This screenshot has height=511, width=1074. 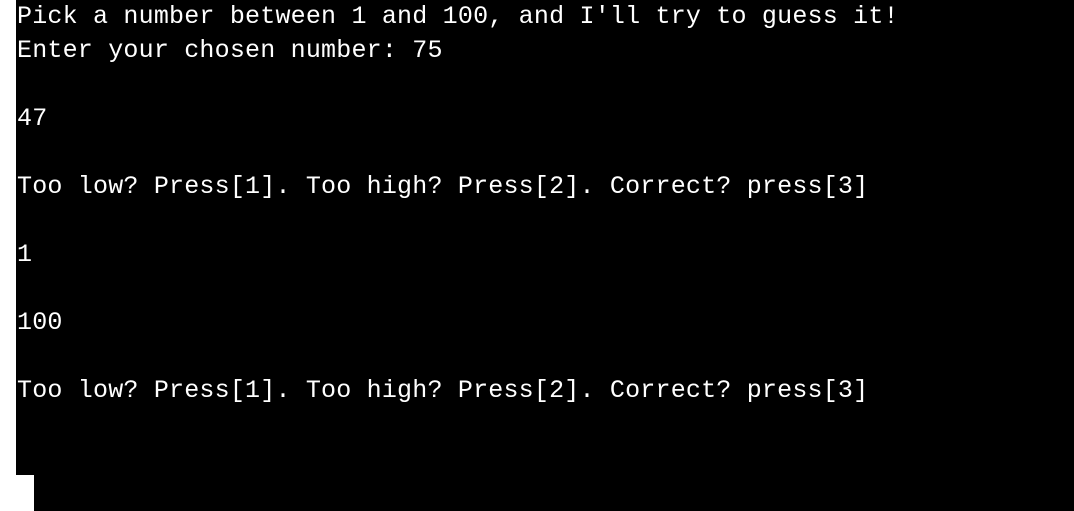 What do you see at coordinates (545, 459) in the screenshot?
I see `console-line-cursor-row` at bounding box center [545, 459].